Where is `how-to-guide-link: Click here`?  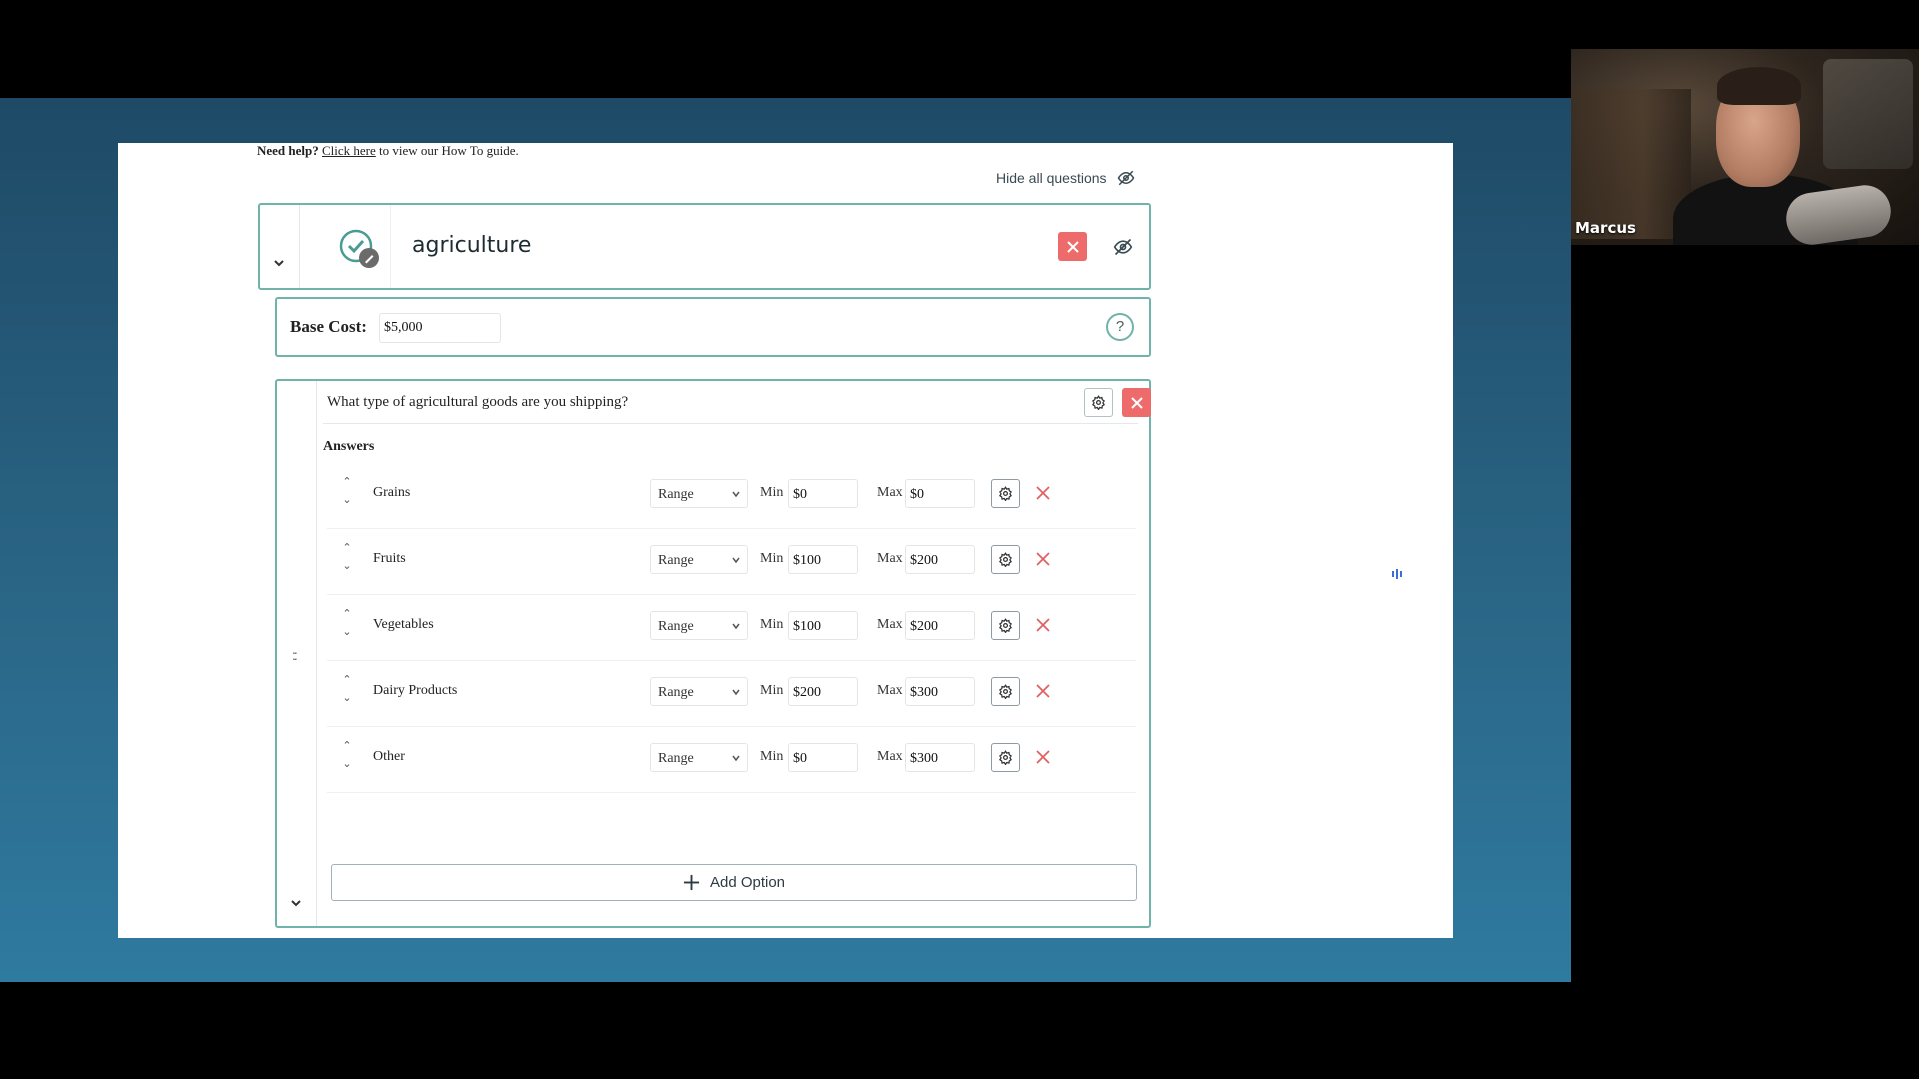
how-to-guide-link: Click here is located at coordinates (349, 150).